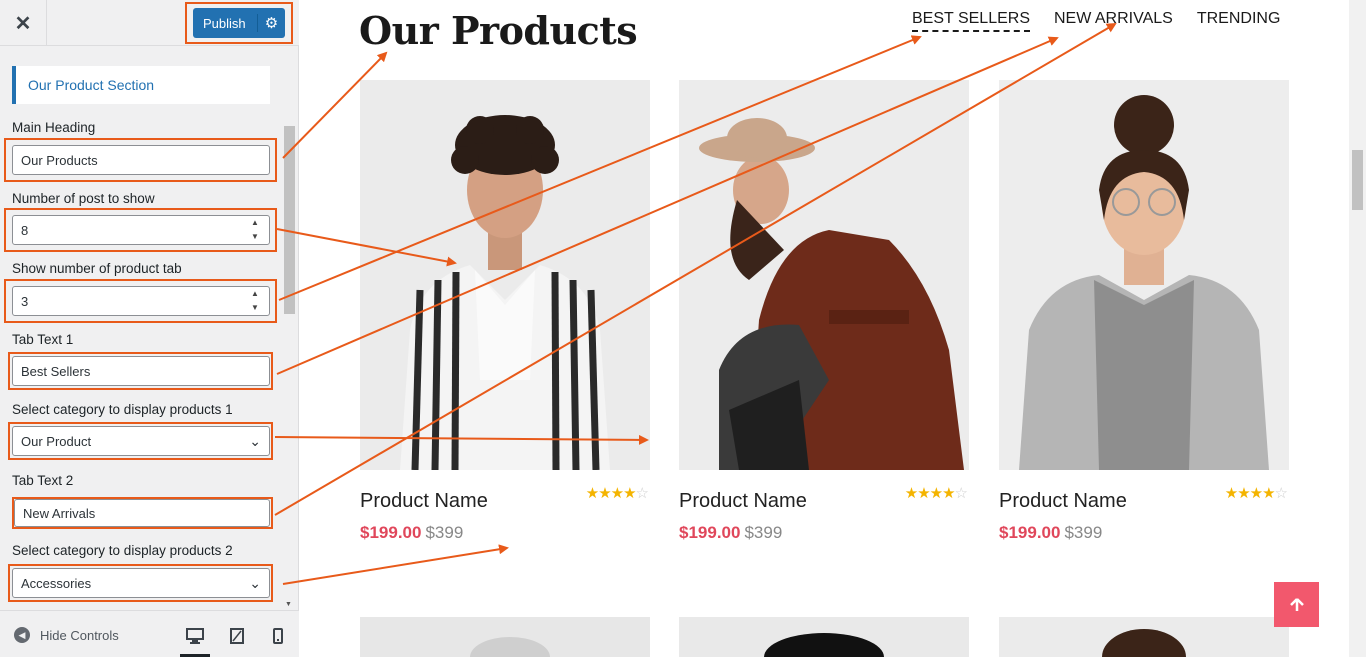 The image size is (1366, 657). I want to click on posts-count-value: 8, so click(25, 230).